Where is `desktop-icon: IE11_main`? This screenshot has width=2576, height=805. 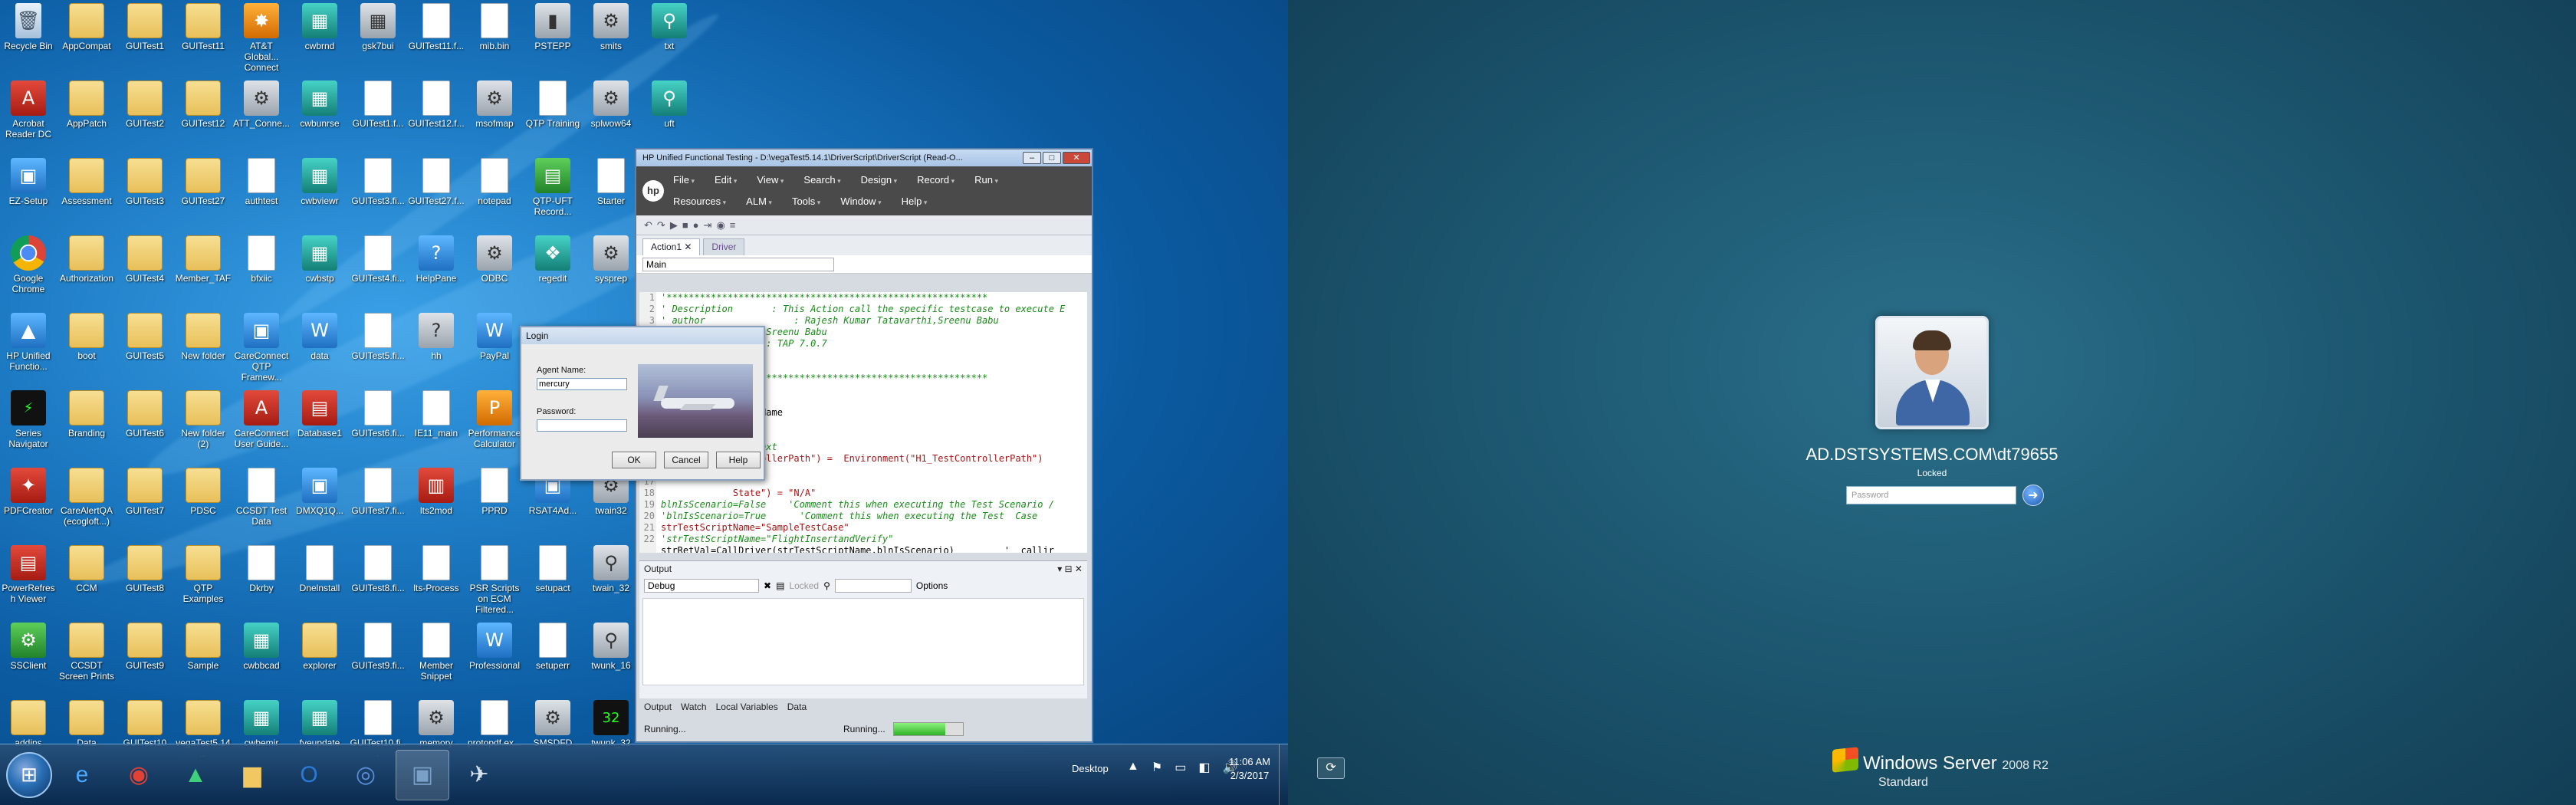 desktop-icon: IE11_main is located at coordinates (436, 427).